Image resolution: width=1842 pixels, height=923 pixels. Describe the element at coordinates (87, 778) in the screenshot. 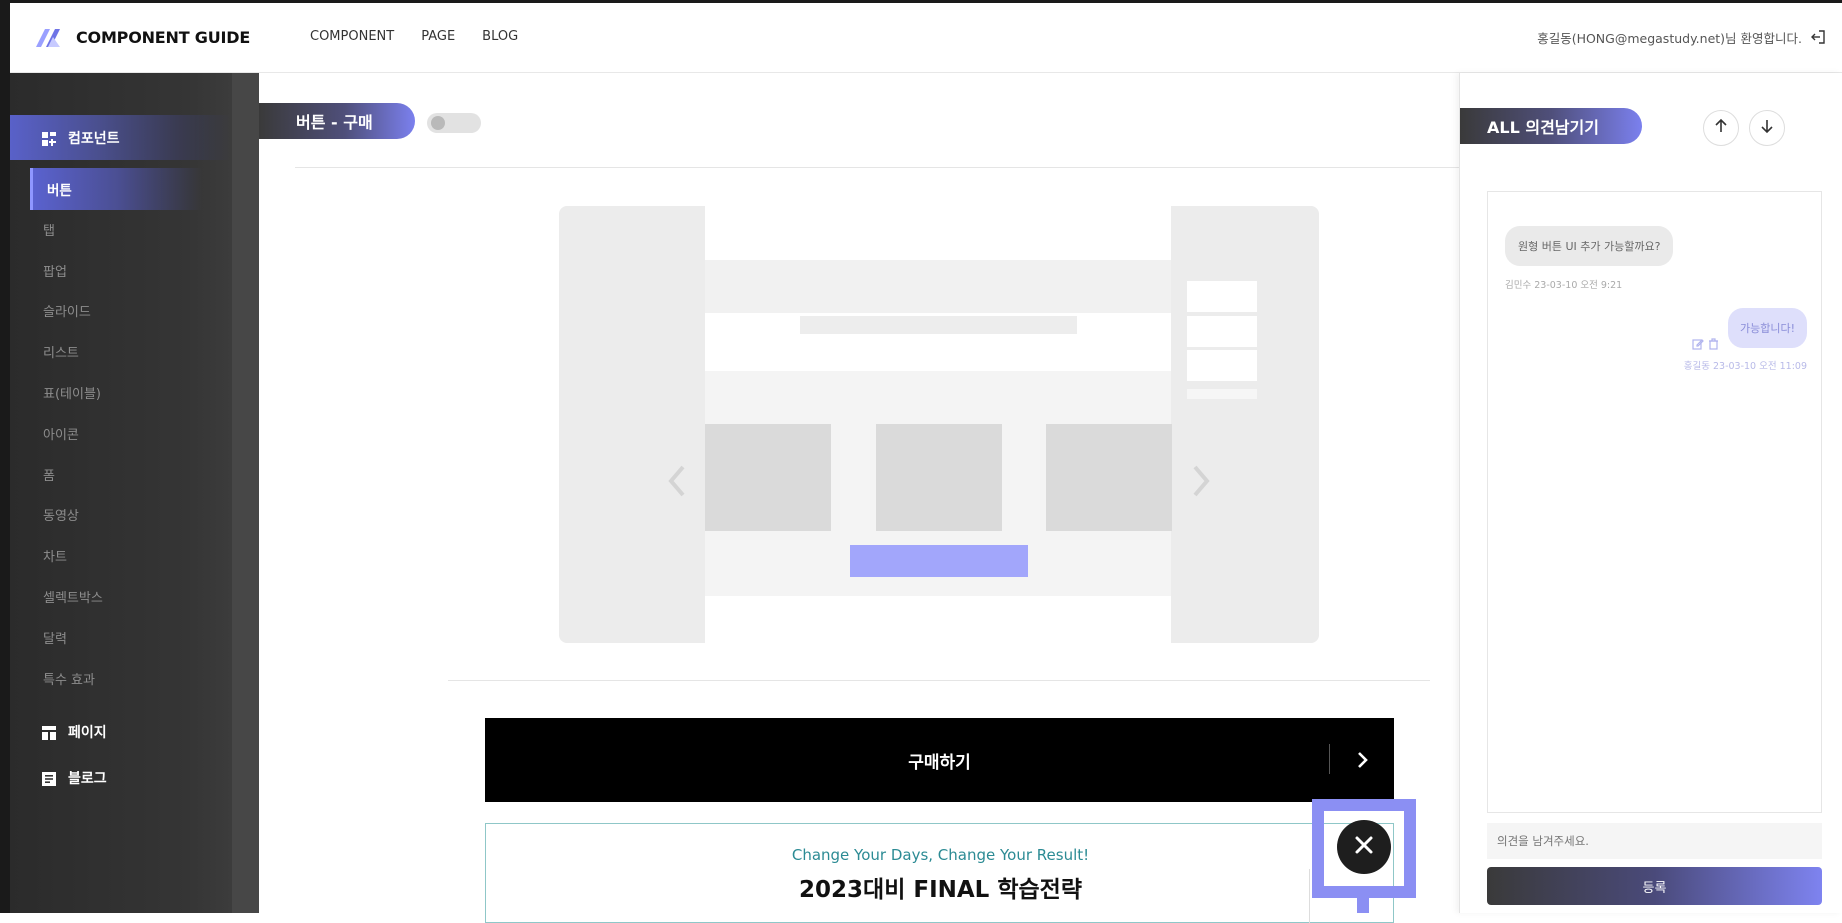

I see `sidebar-section-label: 블로그` at that location.